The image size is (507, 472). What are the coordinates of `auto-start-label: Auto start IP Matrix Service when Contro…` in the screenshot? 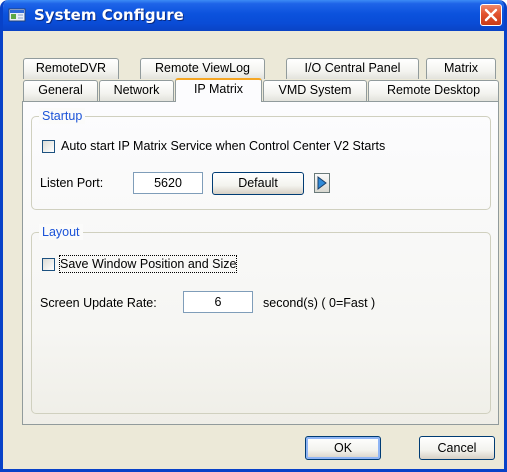 It's located at (223, 146).